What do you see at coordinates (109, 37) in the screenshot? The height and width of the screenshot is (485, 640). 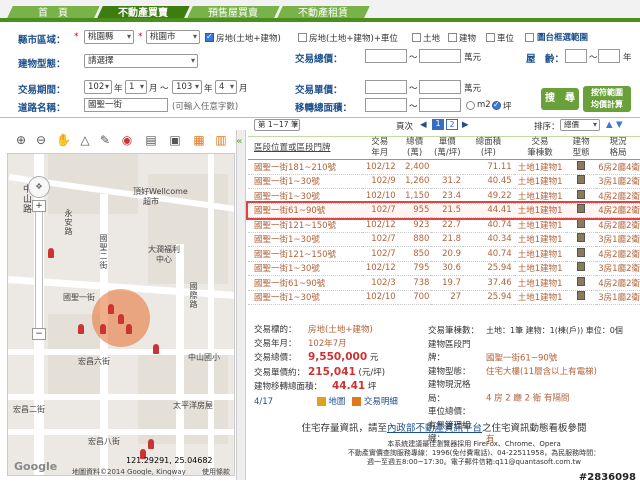 I see `city-select: 桃園縣` at bounding box center [109, 37].